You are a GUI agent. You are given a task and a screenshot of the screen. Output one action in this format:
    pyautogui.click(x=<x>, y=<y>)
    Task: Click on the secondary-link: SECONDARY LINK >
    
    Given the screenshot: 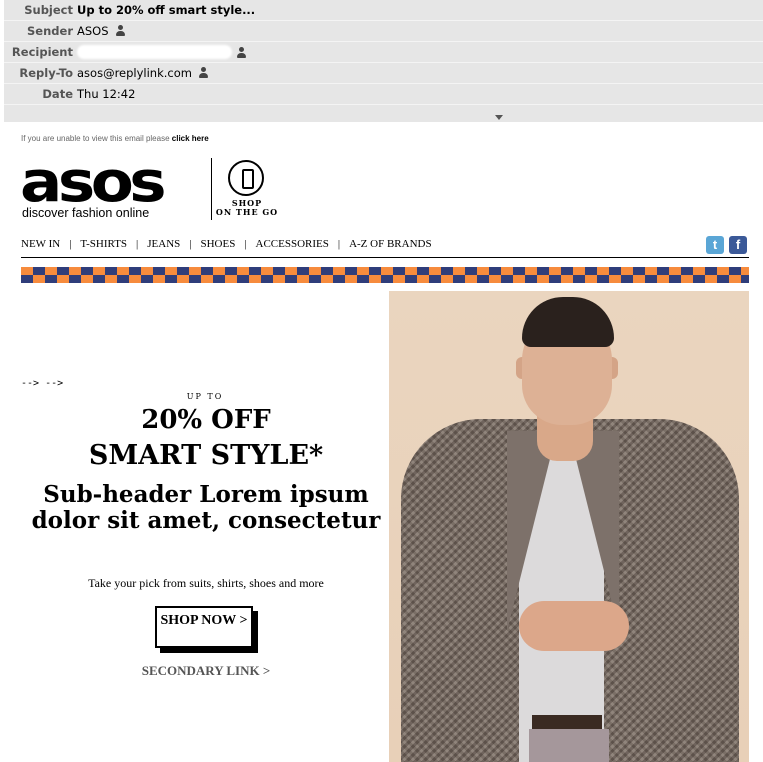 What is the action you would take?
    pyautogui.click(x=206, y=671)
    